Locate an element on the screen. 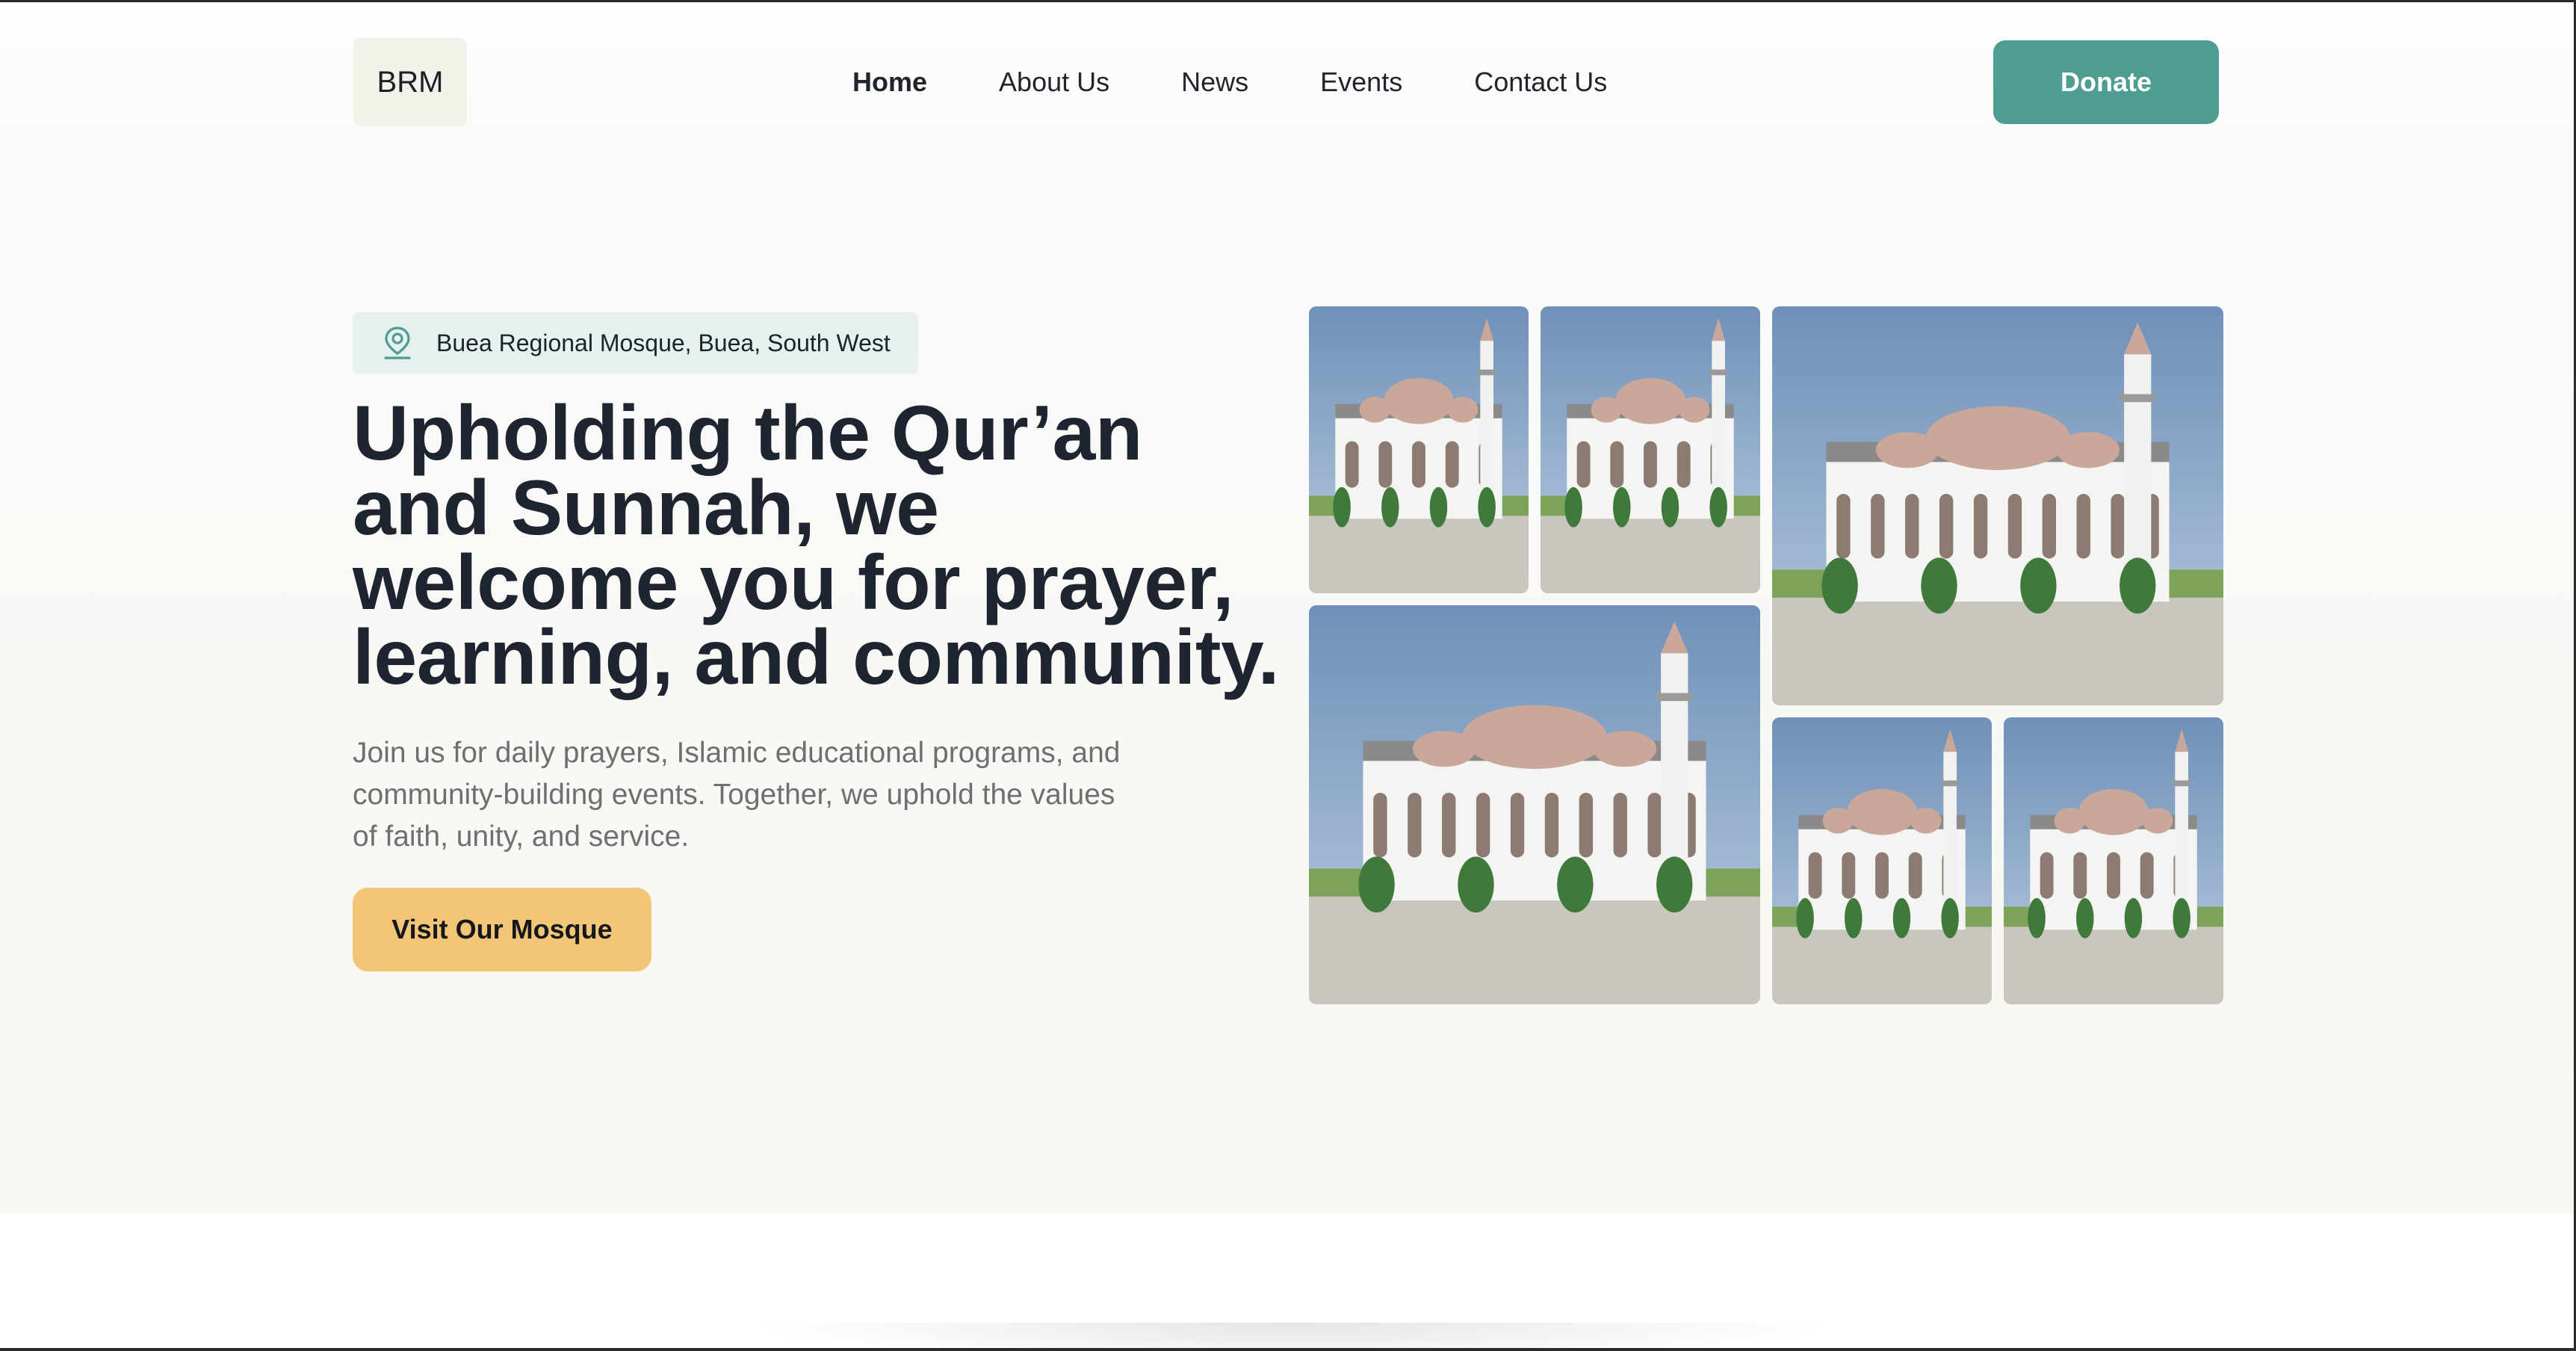 The width and height of the screenshot is (2576, 1351). donate-button: Donate is located at coordinates (2106, 82).